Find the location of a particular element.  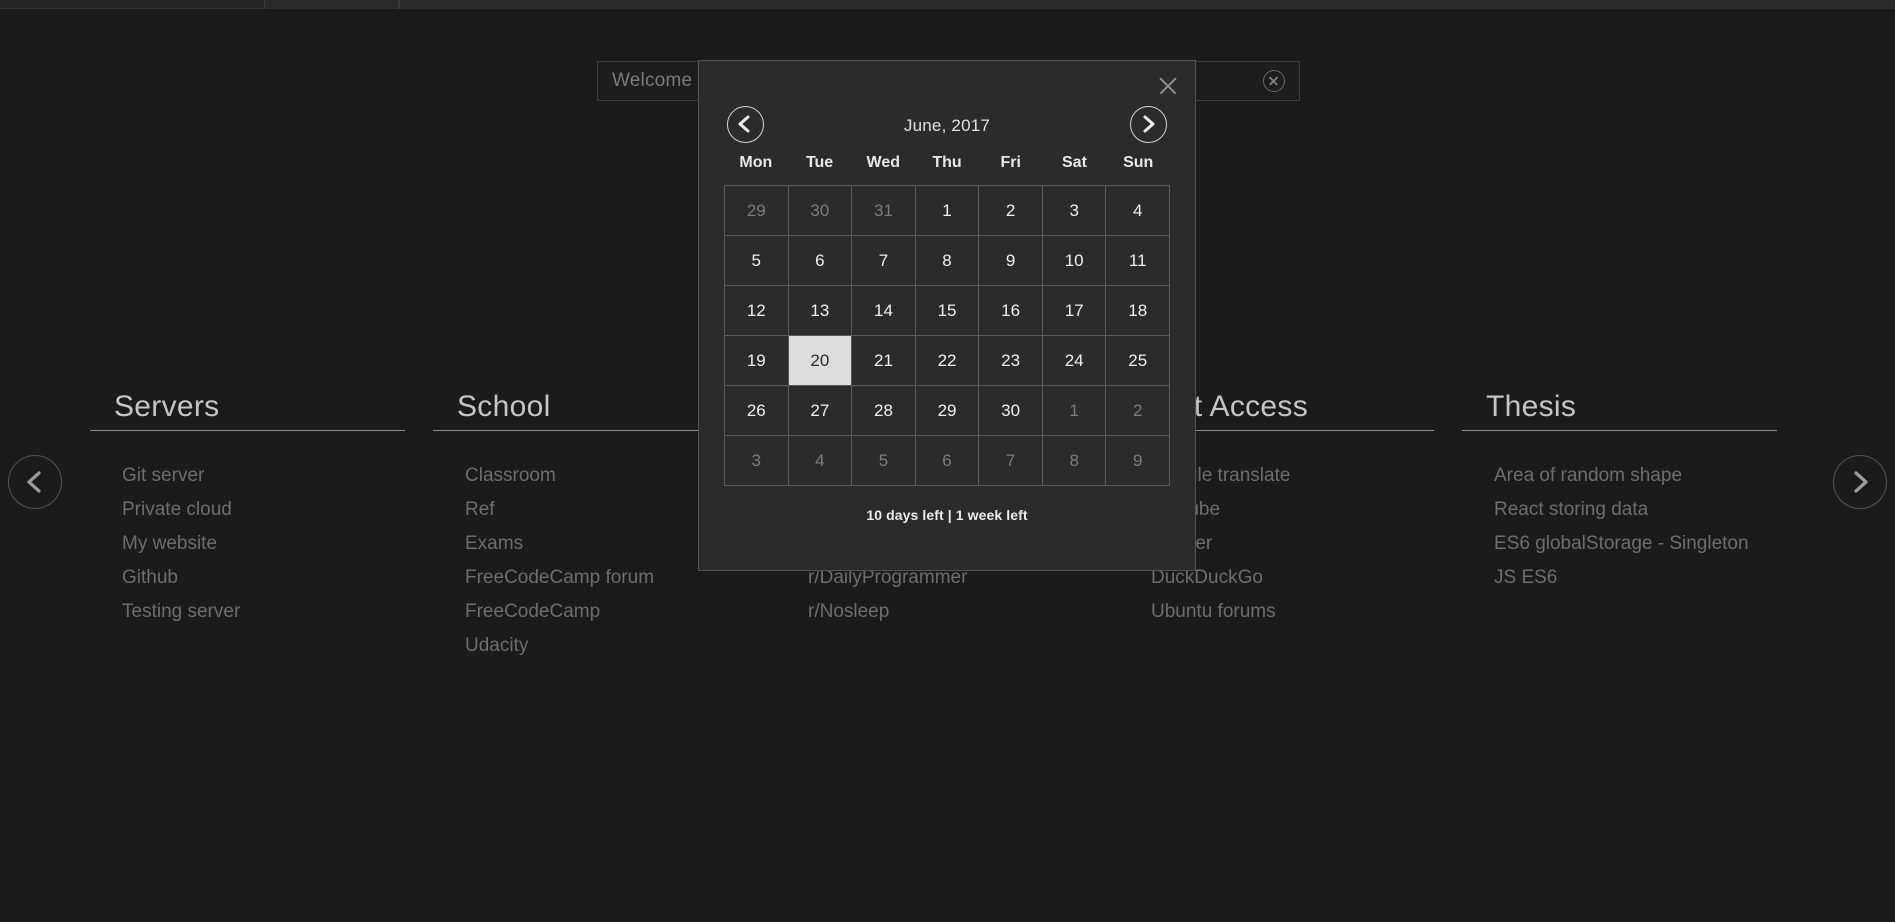

bookmark-link: r/Nosleep is located at coordinates (949, 612).